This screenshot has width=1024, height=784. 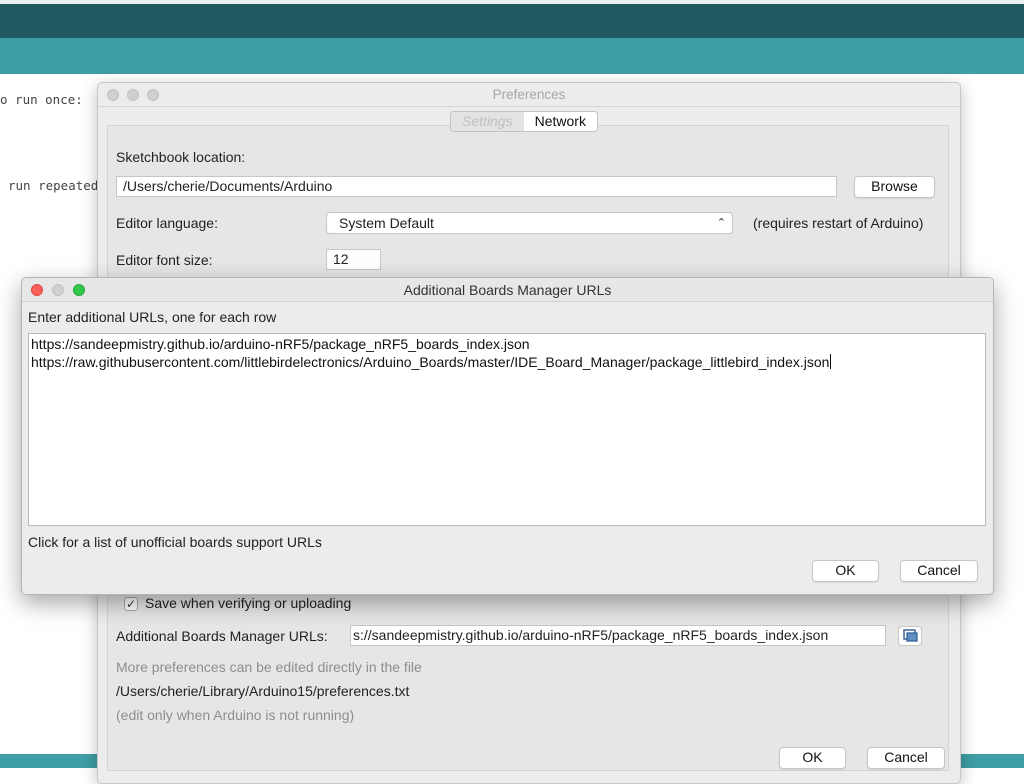 I want to click on save-when-verifying-label: Save when verifying or uploading, so click(x=248, y=603).